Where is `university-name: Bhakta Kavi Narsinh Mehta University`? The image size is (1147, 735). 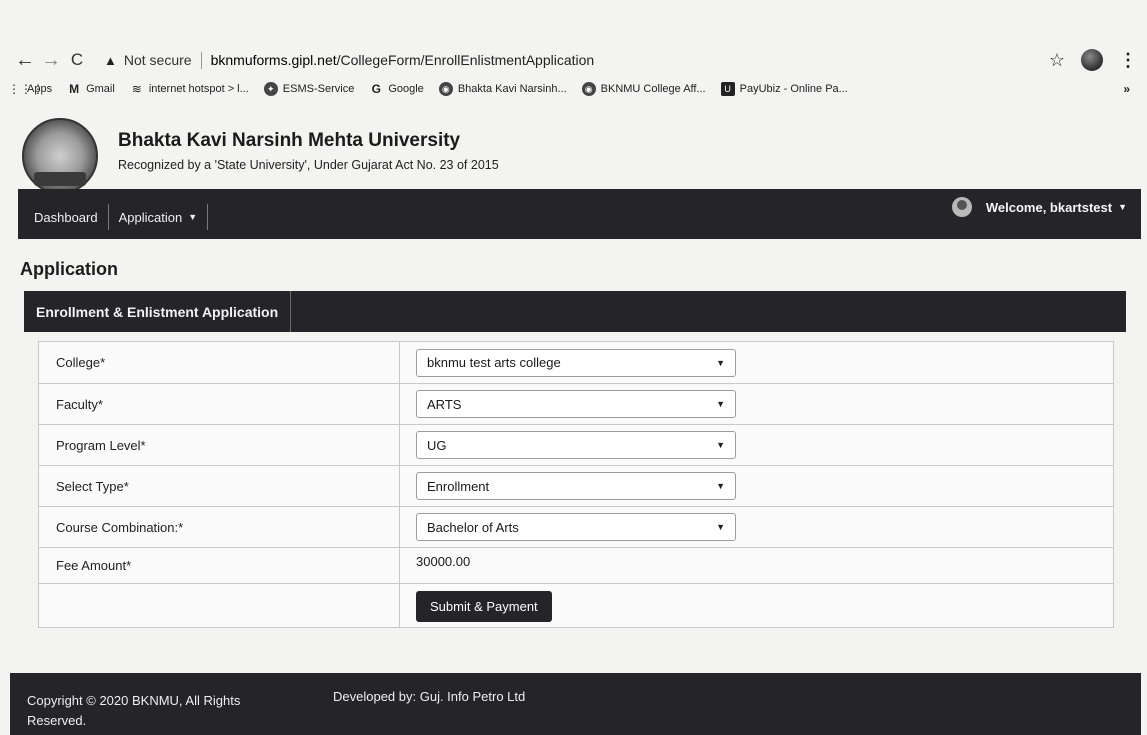
university-name: Bhakta Kavi Narsinh Mehta University is located at coordinates (289, 140).